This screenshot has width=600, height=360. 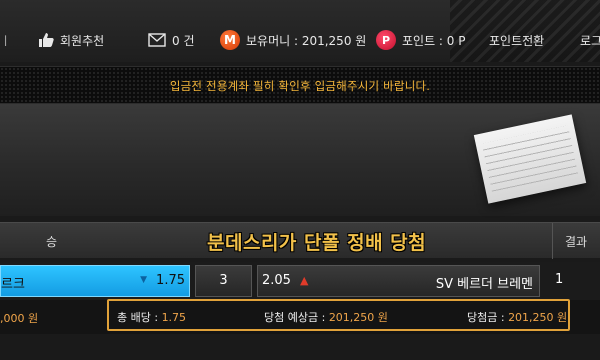 I want to click on money-coin-icon: M, so click(x=230, y=40).